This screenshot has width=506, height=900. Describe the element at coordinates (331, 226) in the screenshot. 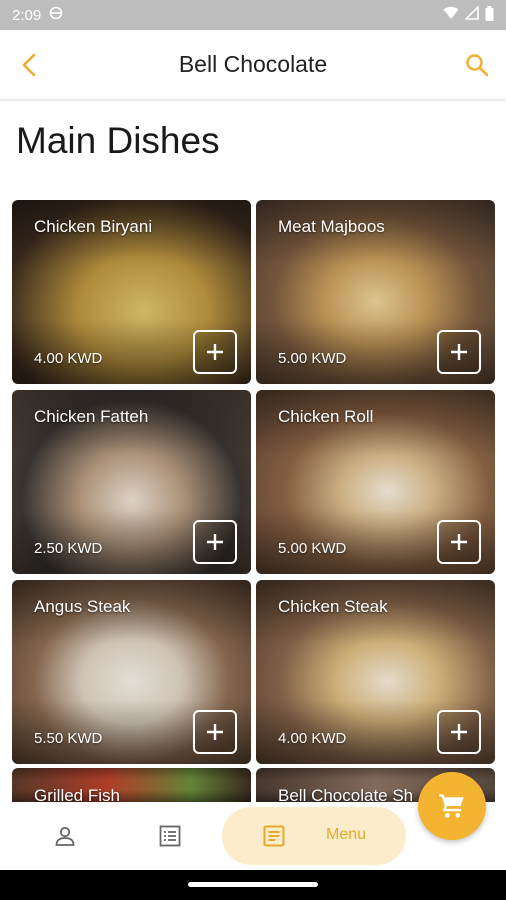

I see `product-name: Meat Majboos` at that location.